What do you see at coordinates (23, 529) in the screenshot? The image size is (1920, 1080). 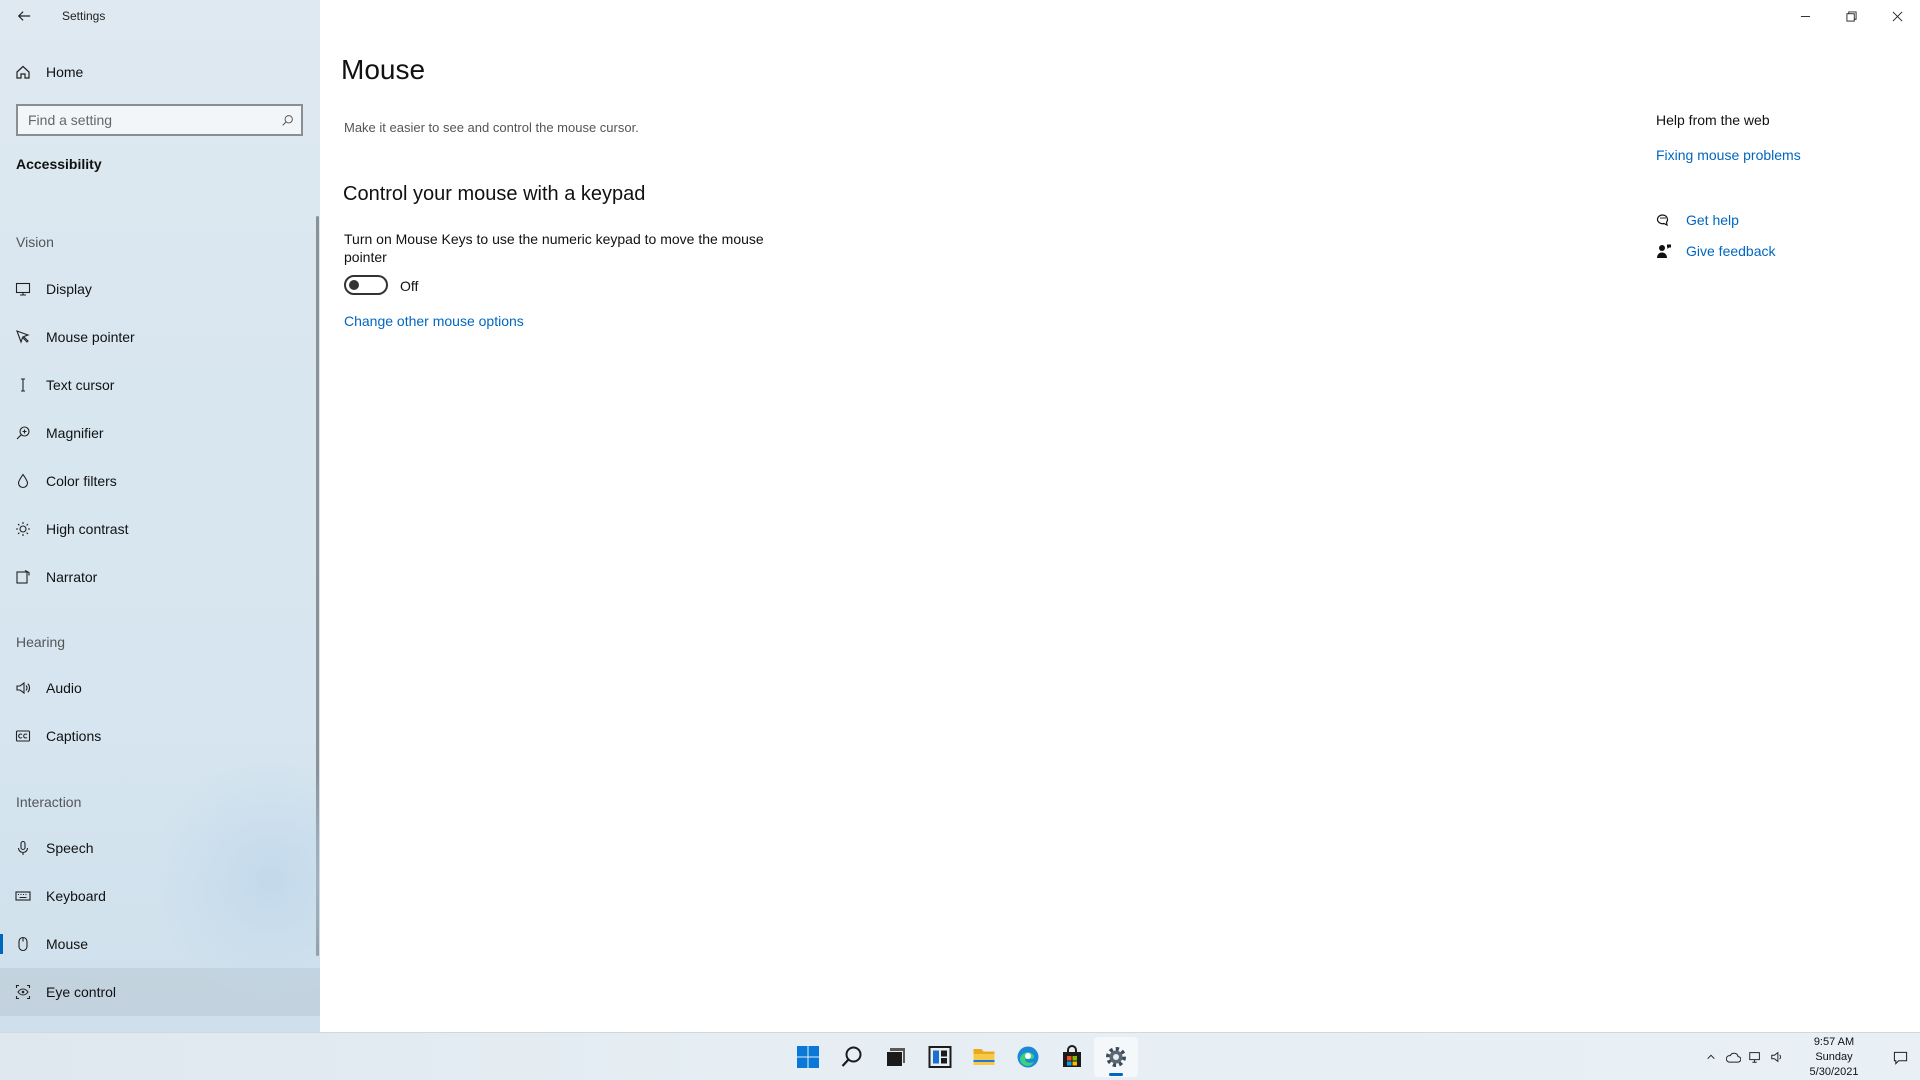 I see `brightness-icon` at bounding box center [23, 529].